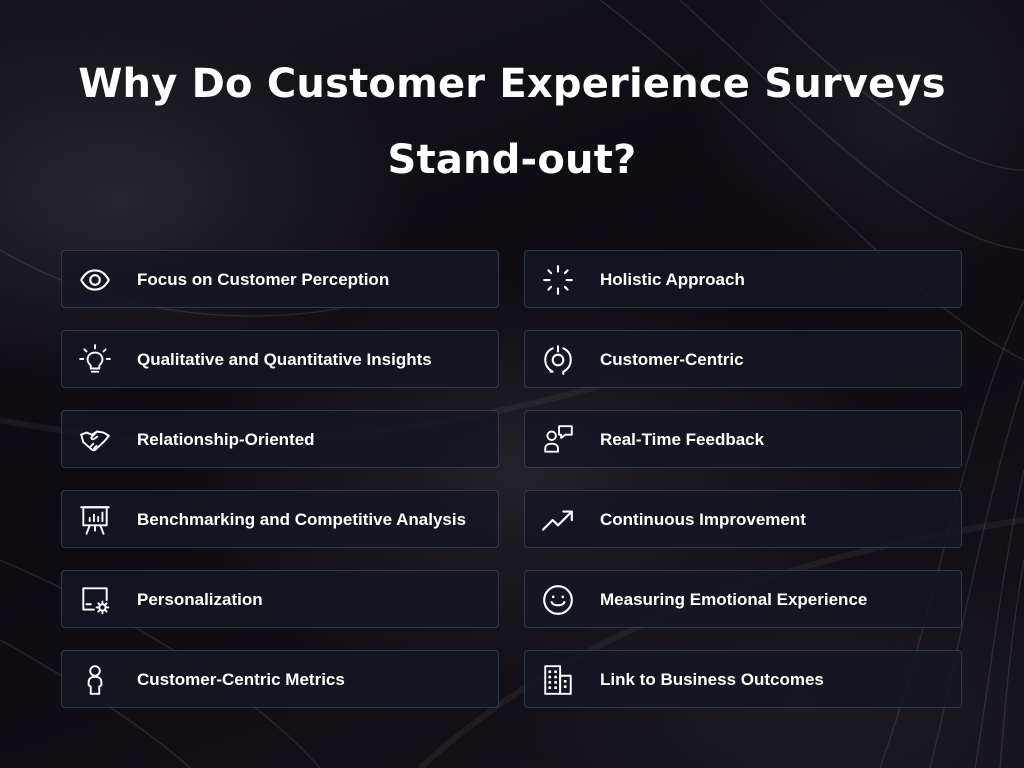 The image size is (1024, 768). I want to click on card-label: Customer-Centric, so click(672, 359).